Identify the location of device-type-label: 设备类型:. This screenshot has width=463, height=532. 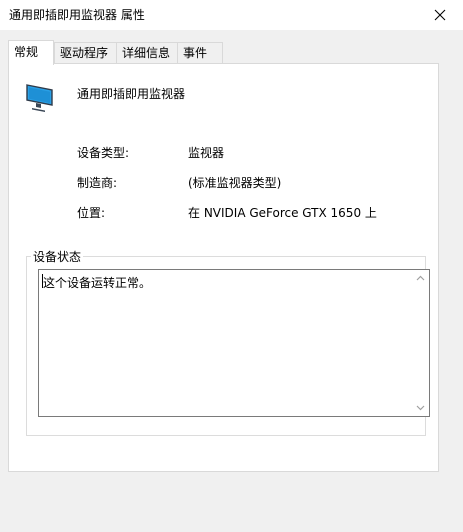
(103, 153).